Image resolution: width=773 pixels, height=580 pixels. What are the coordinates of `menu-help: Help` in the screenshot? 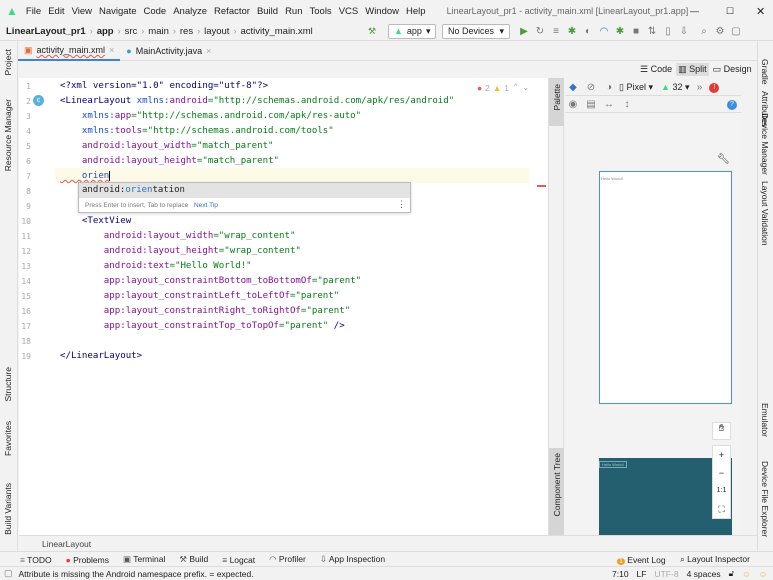 It's located at (416, 11).